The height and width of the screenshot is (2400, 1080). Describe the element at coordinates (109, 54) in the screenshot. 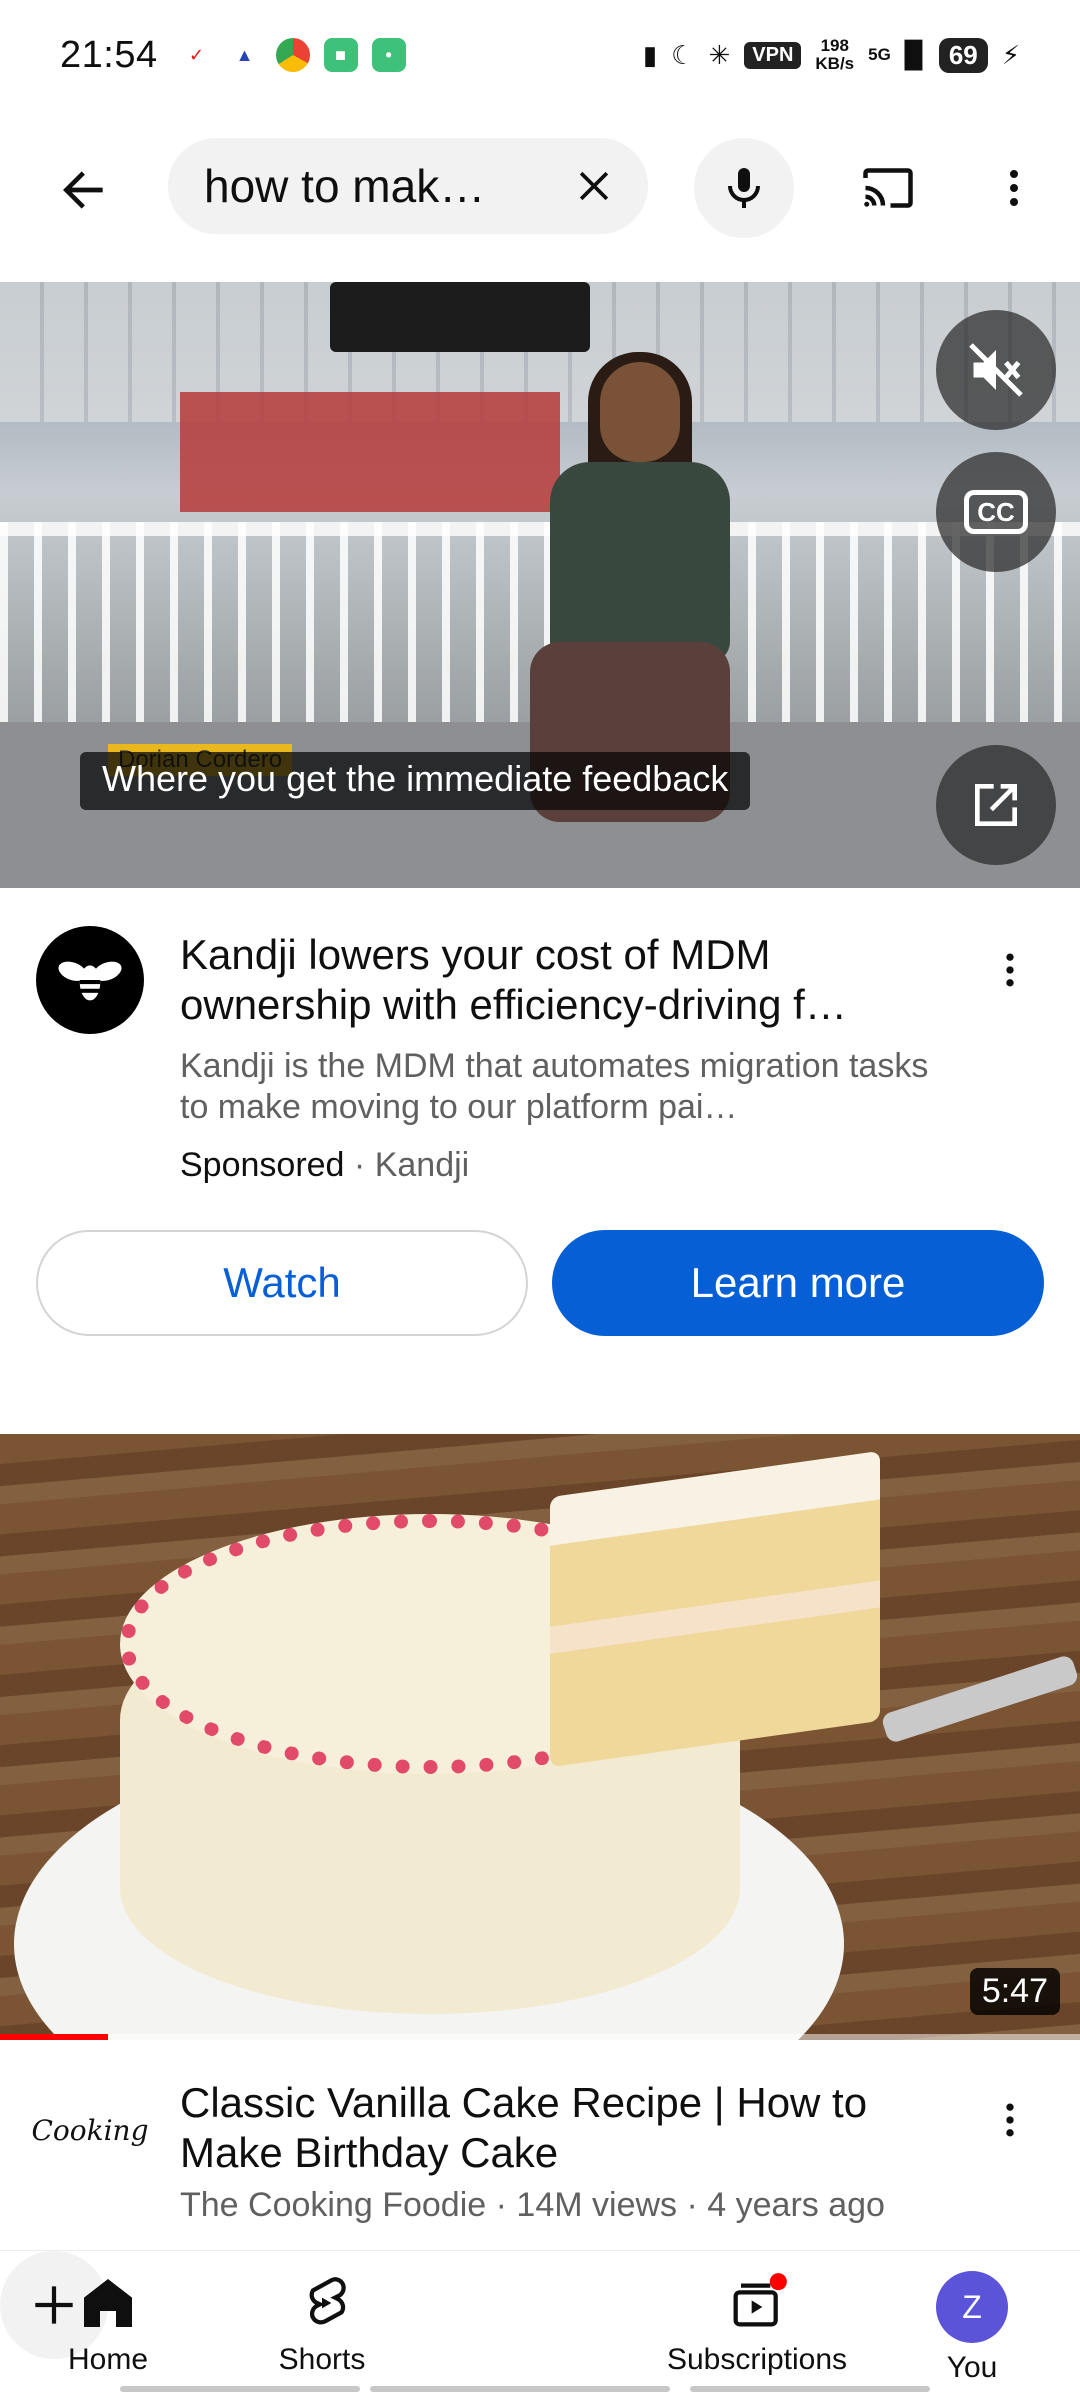

I see `status-time: 21:54` at that location.